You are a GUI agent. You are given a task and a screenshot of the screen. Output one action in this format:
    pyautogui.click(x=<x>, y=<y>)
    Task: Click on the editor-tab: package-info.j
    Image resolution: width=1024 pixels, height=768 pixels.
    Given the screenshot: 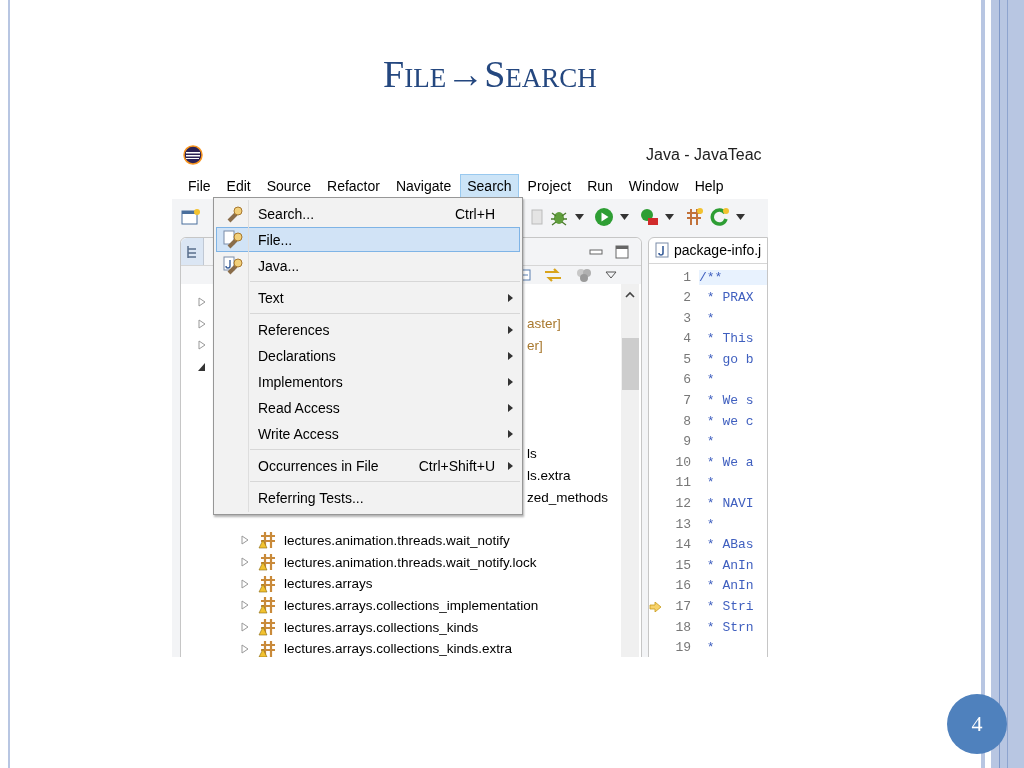 What is the action you would take?
    pyautogui.click(x=708, y=251)
    